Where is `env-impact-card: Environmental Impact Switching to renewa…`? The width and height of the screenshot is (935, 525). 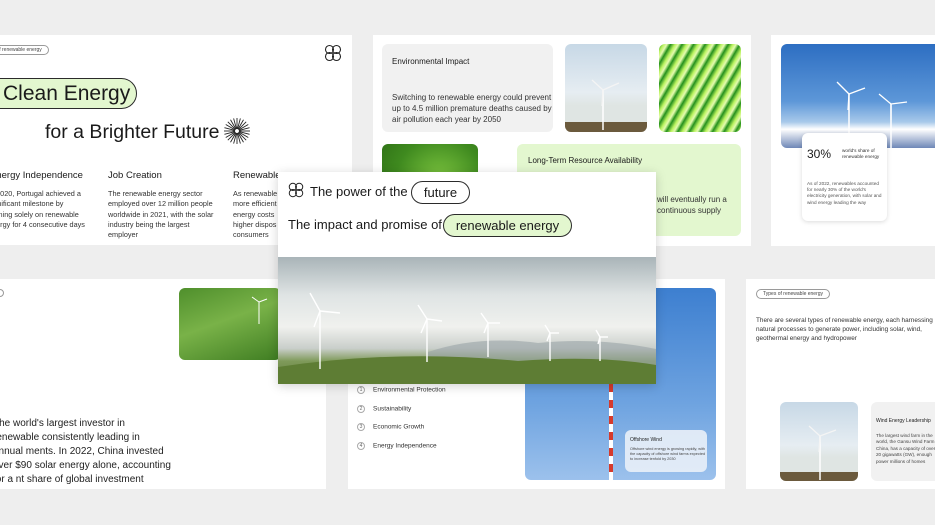
env-impact-card: Environmental Impact Switching to renewa… is located at coordinates (467, 88).